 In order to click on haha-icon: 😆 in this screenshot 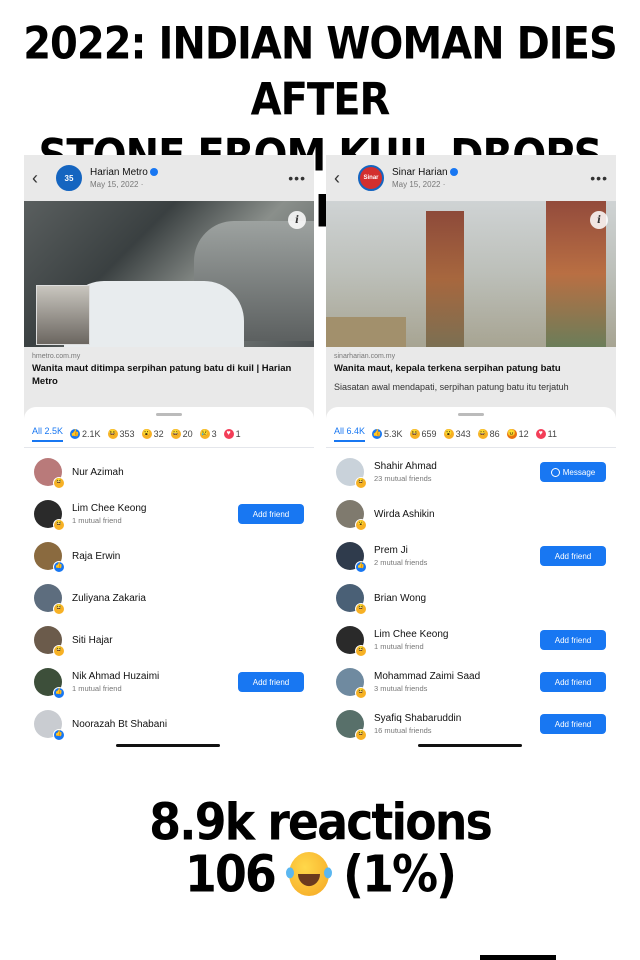, I will do `click(414, 434)`.